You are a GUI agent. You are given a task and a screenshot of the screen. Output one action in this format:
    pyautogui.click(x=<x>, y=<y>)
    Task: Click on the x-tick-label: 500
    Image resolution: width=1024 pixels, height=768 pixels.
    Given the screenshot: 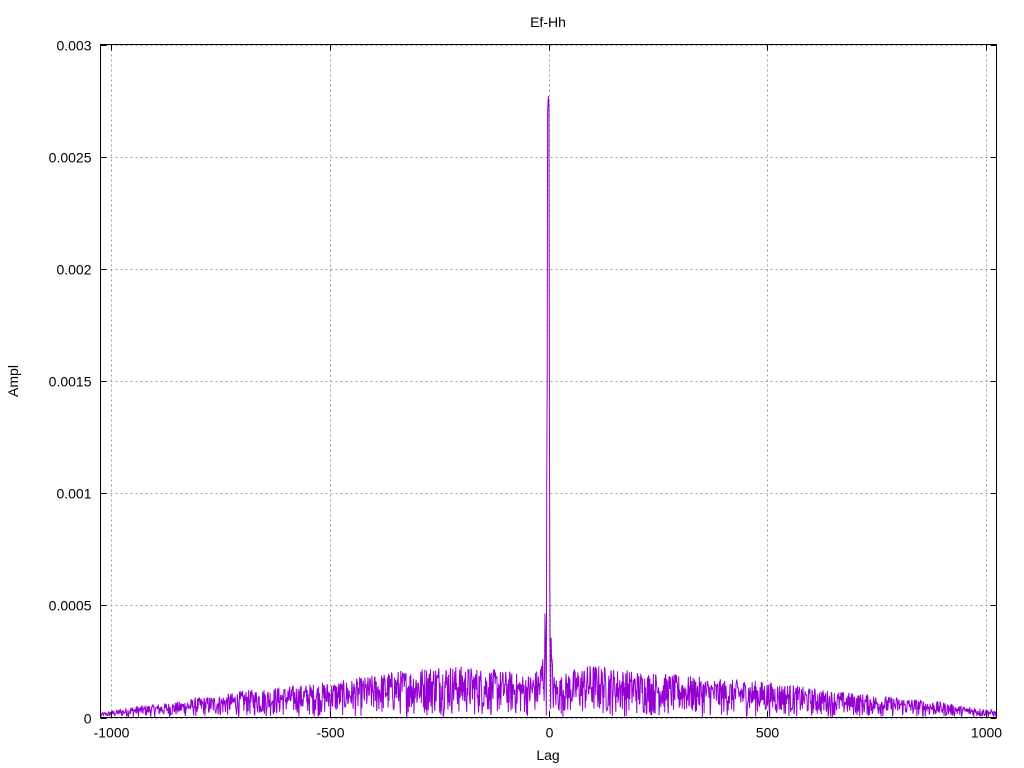 What is the action you would take?
    pyautogui.click(x=768, y=733)
    